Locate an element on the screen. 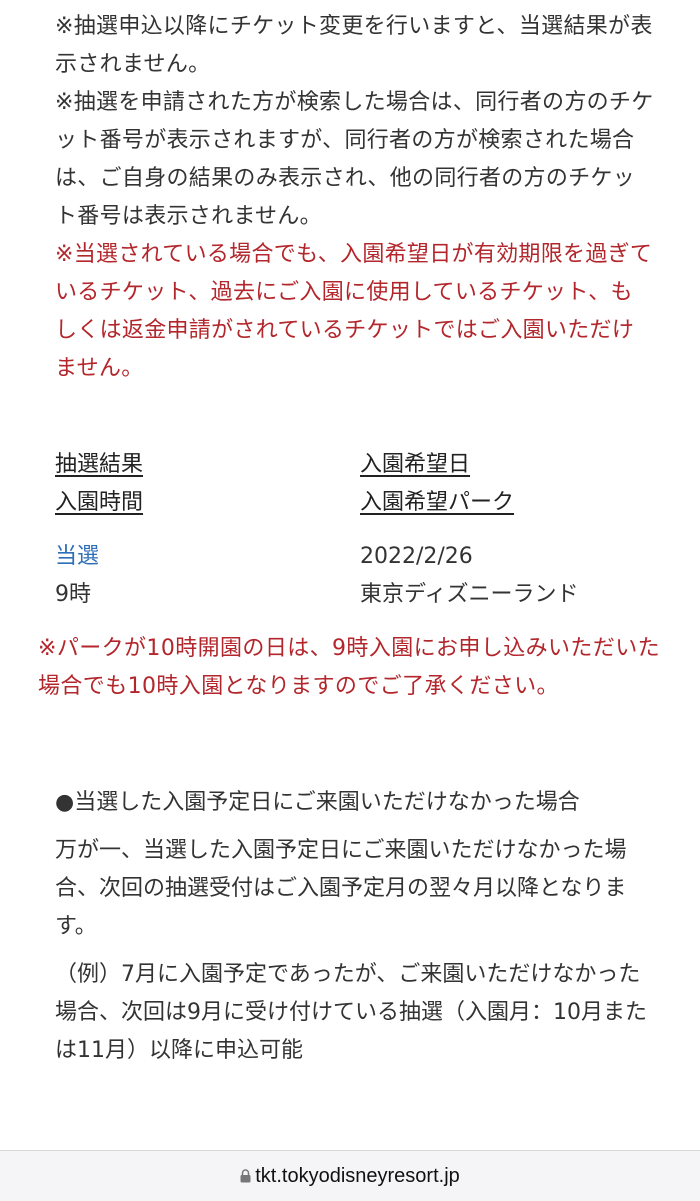 The height and width of the screenshot is (1201, 700). url-text: tkt.tokyodisneyresort.jp is located at coordinates (357, 1176).